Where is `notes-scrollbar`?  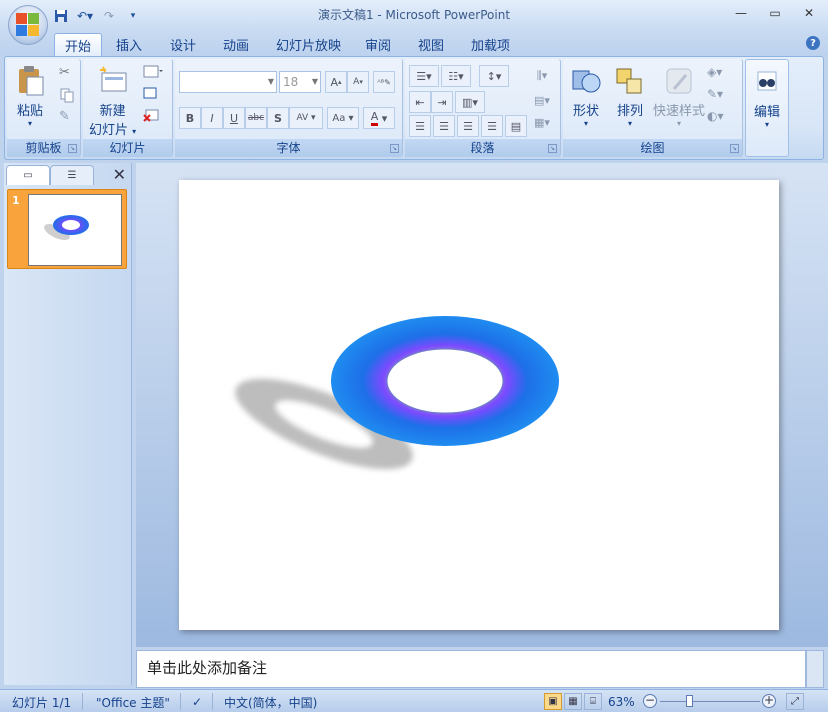
notes-scrollbar is located at coordinates (815, 669).